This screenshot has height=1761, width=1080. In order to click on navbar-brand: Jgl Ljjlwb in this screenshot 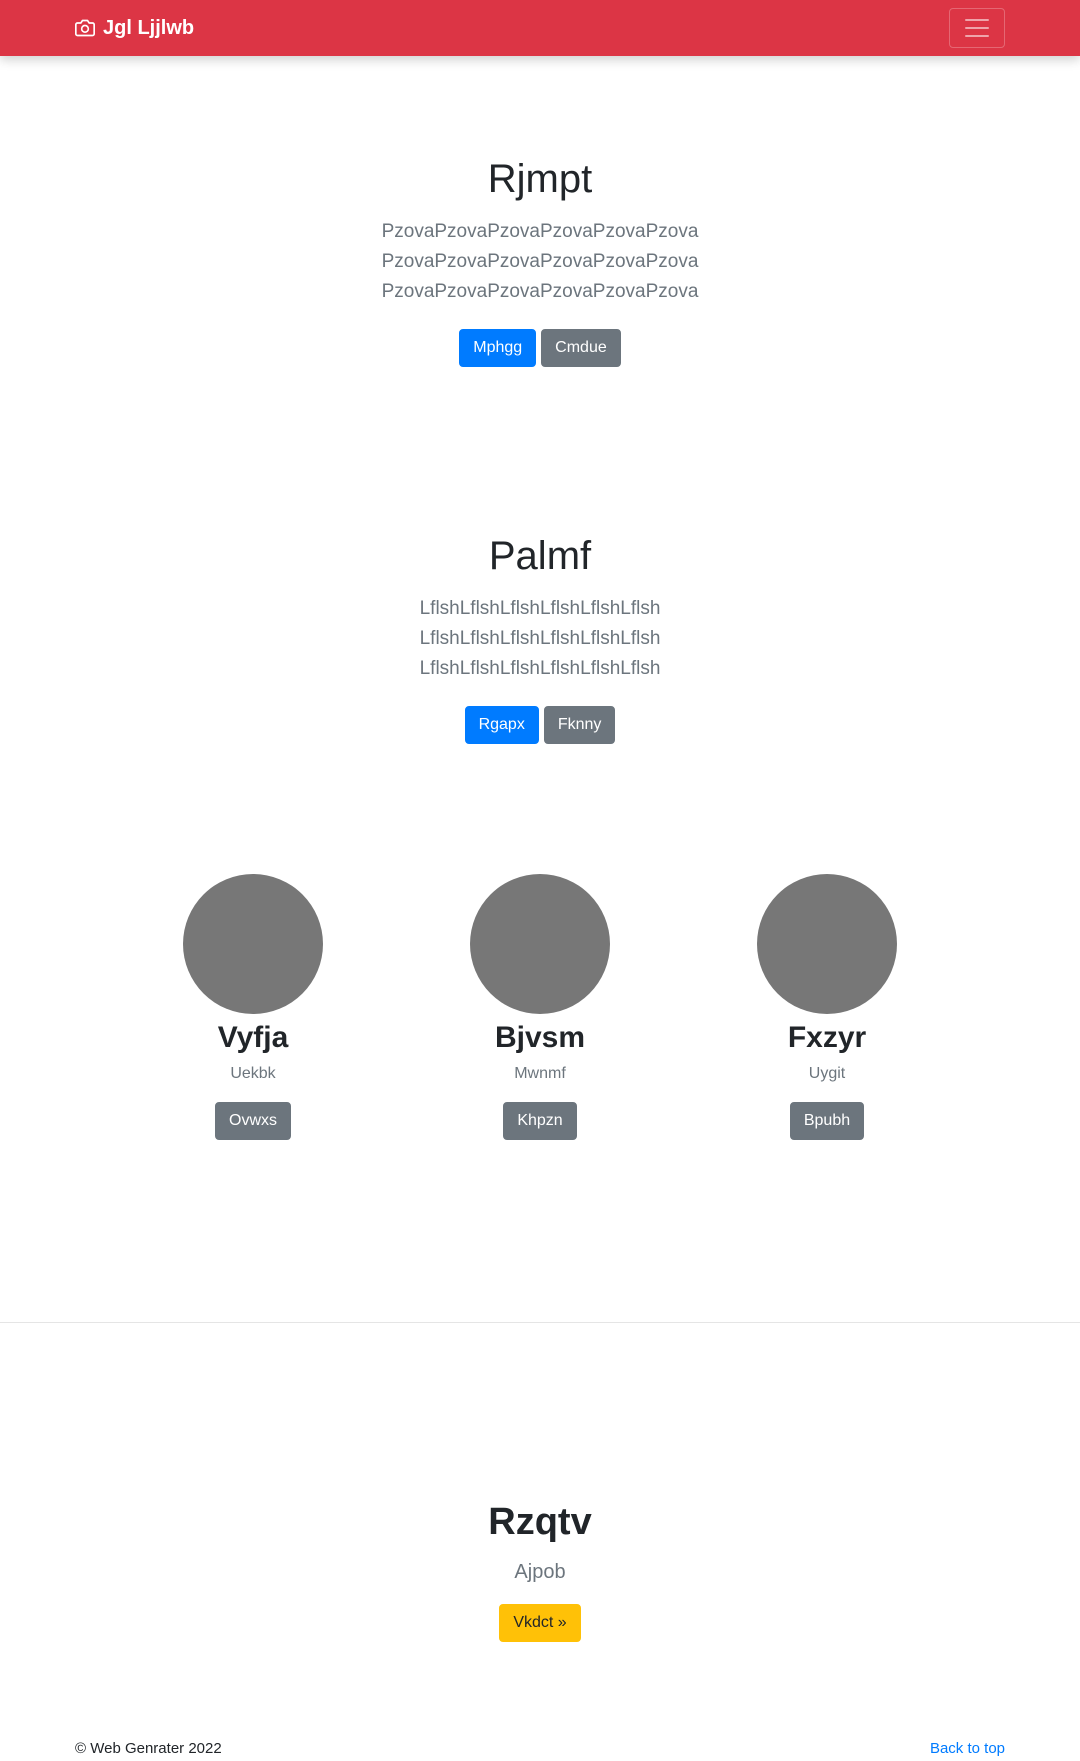, I will do `click(134, 28)`.